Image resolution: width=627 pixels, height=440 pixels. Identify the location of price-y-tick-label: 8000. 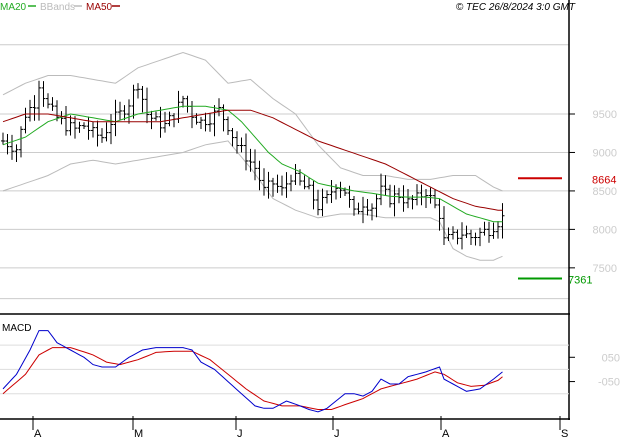
(605, 230).